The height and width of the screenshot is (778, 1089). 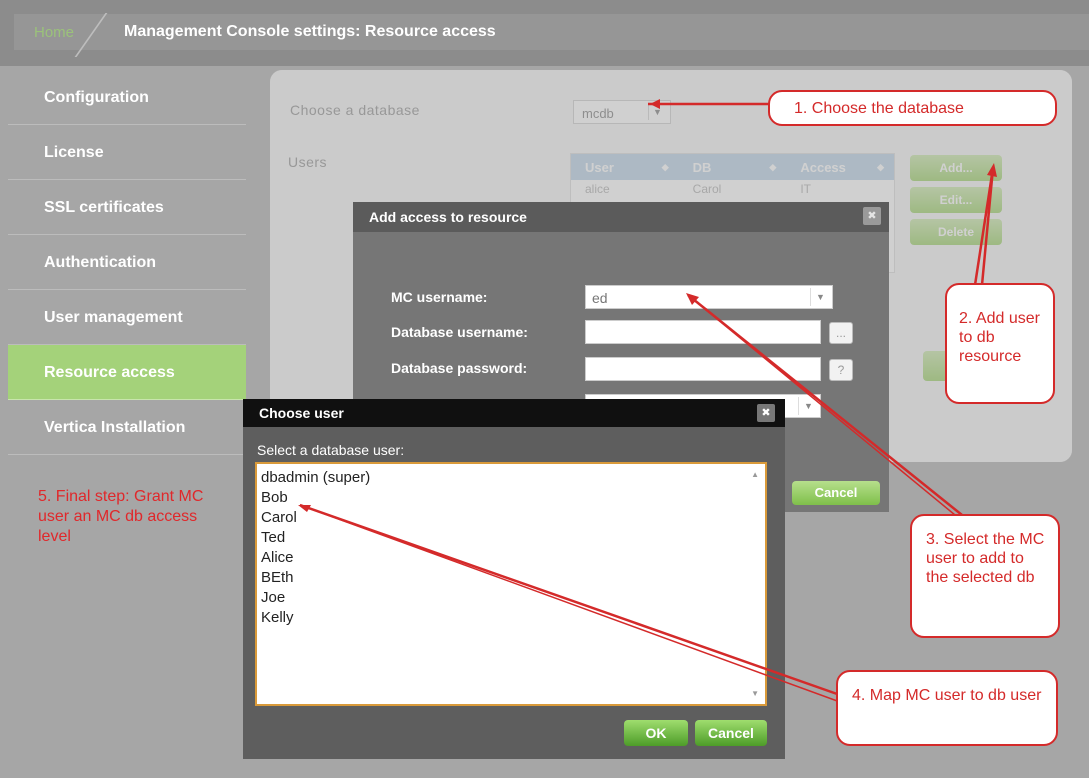 What do you see at coordinates (570, 600) in the screenshot?
I see `arrow-step4-a` at bounding box center [570, 600].